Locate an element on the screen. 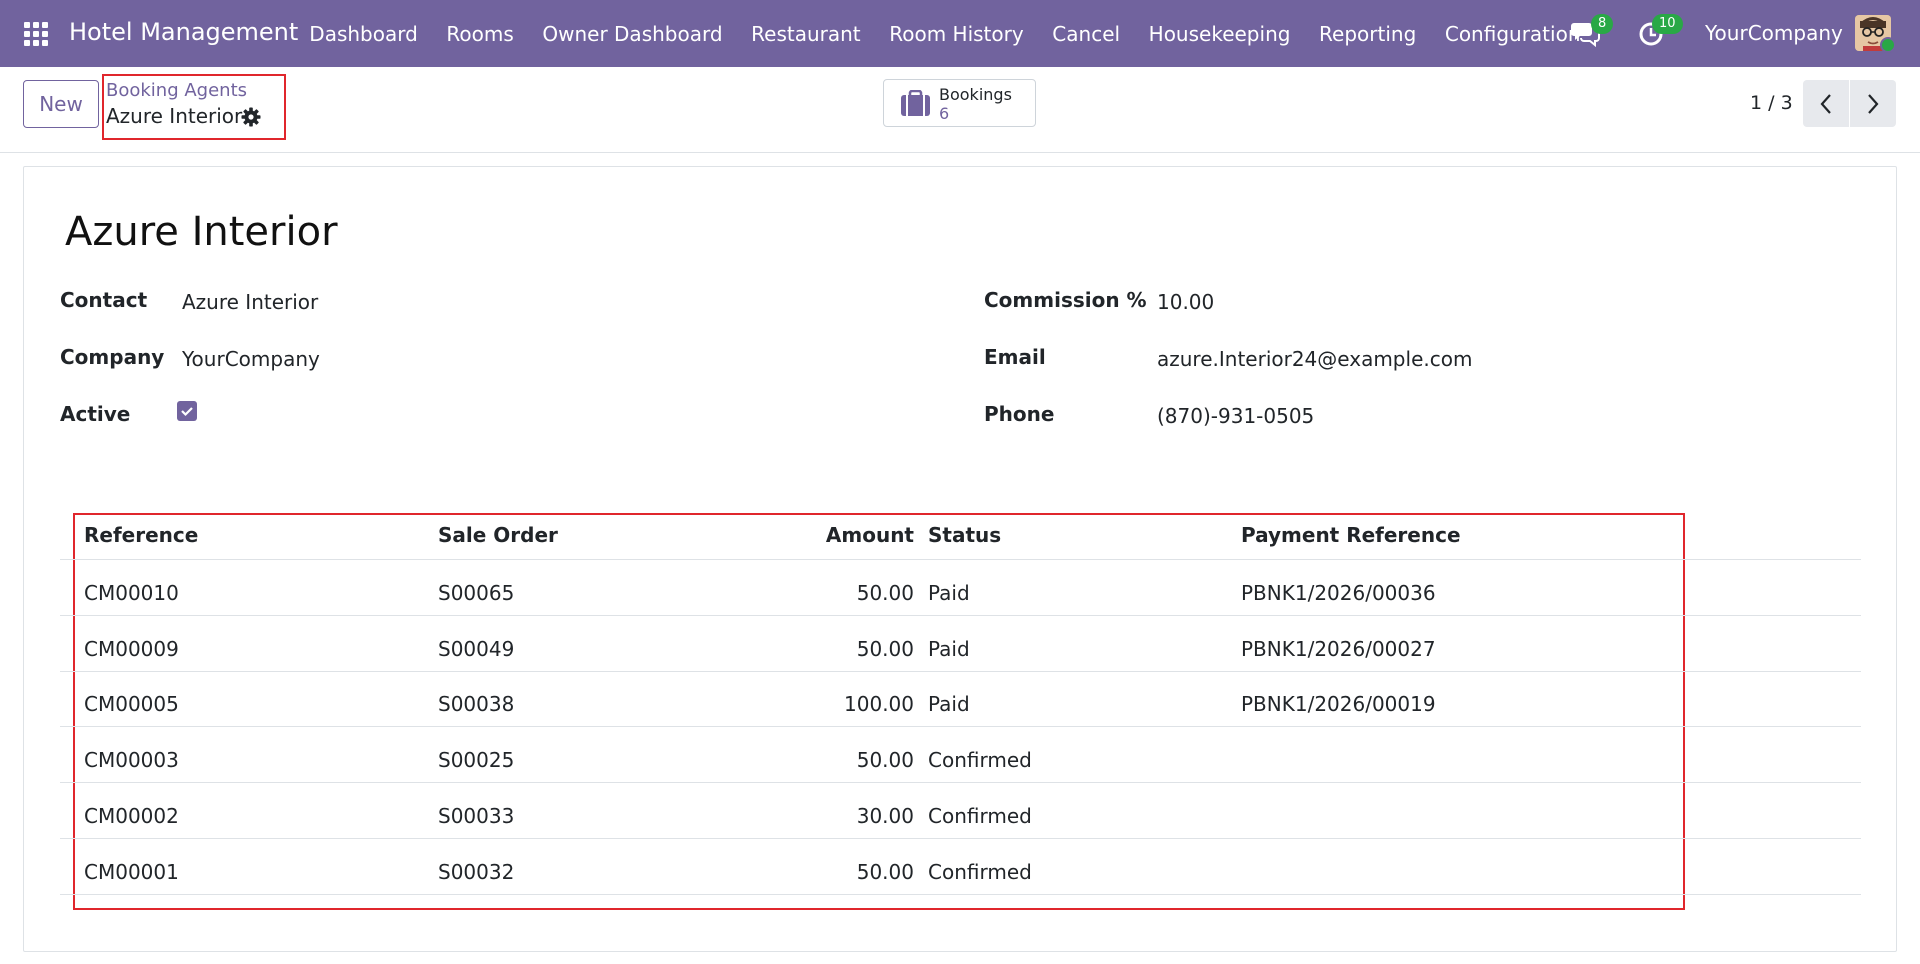 This screenshot has height=964, width=1920. gear-icon is located at coordinates (251, 117).